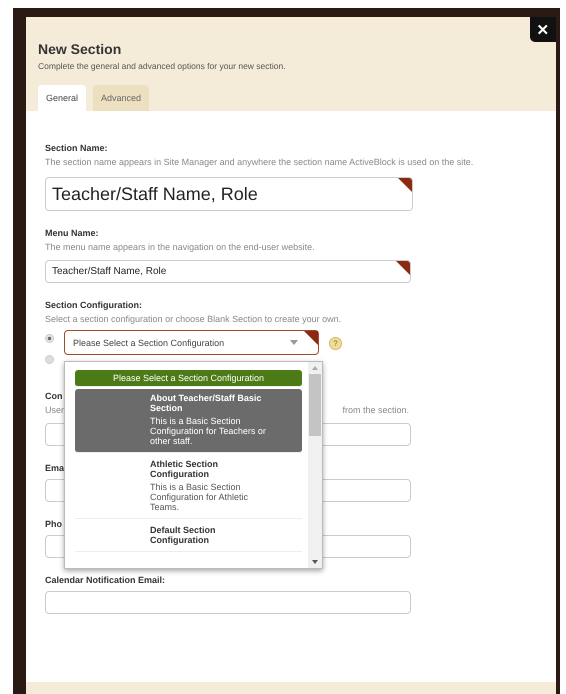 The height and width of the screenshot is (694, 566). What do you see at coordinates (72, 233) in the screenshot?
I see `field-label: Menu Name:` at bounding box center [72, 233].